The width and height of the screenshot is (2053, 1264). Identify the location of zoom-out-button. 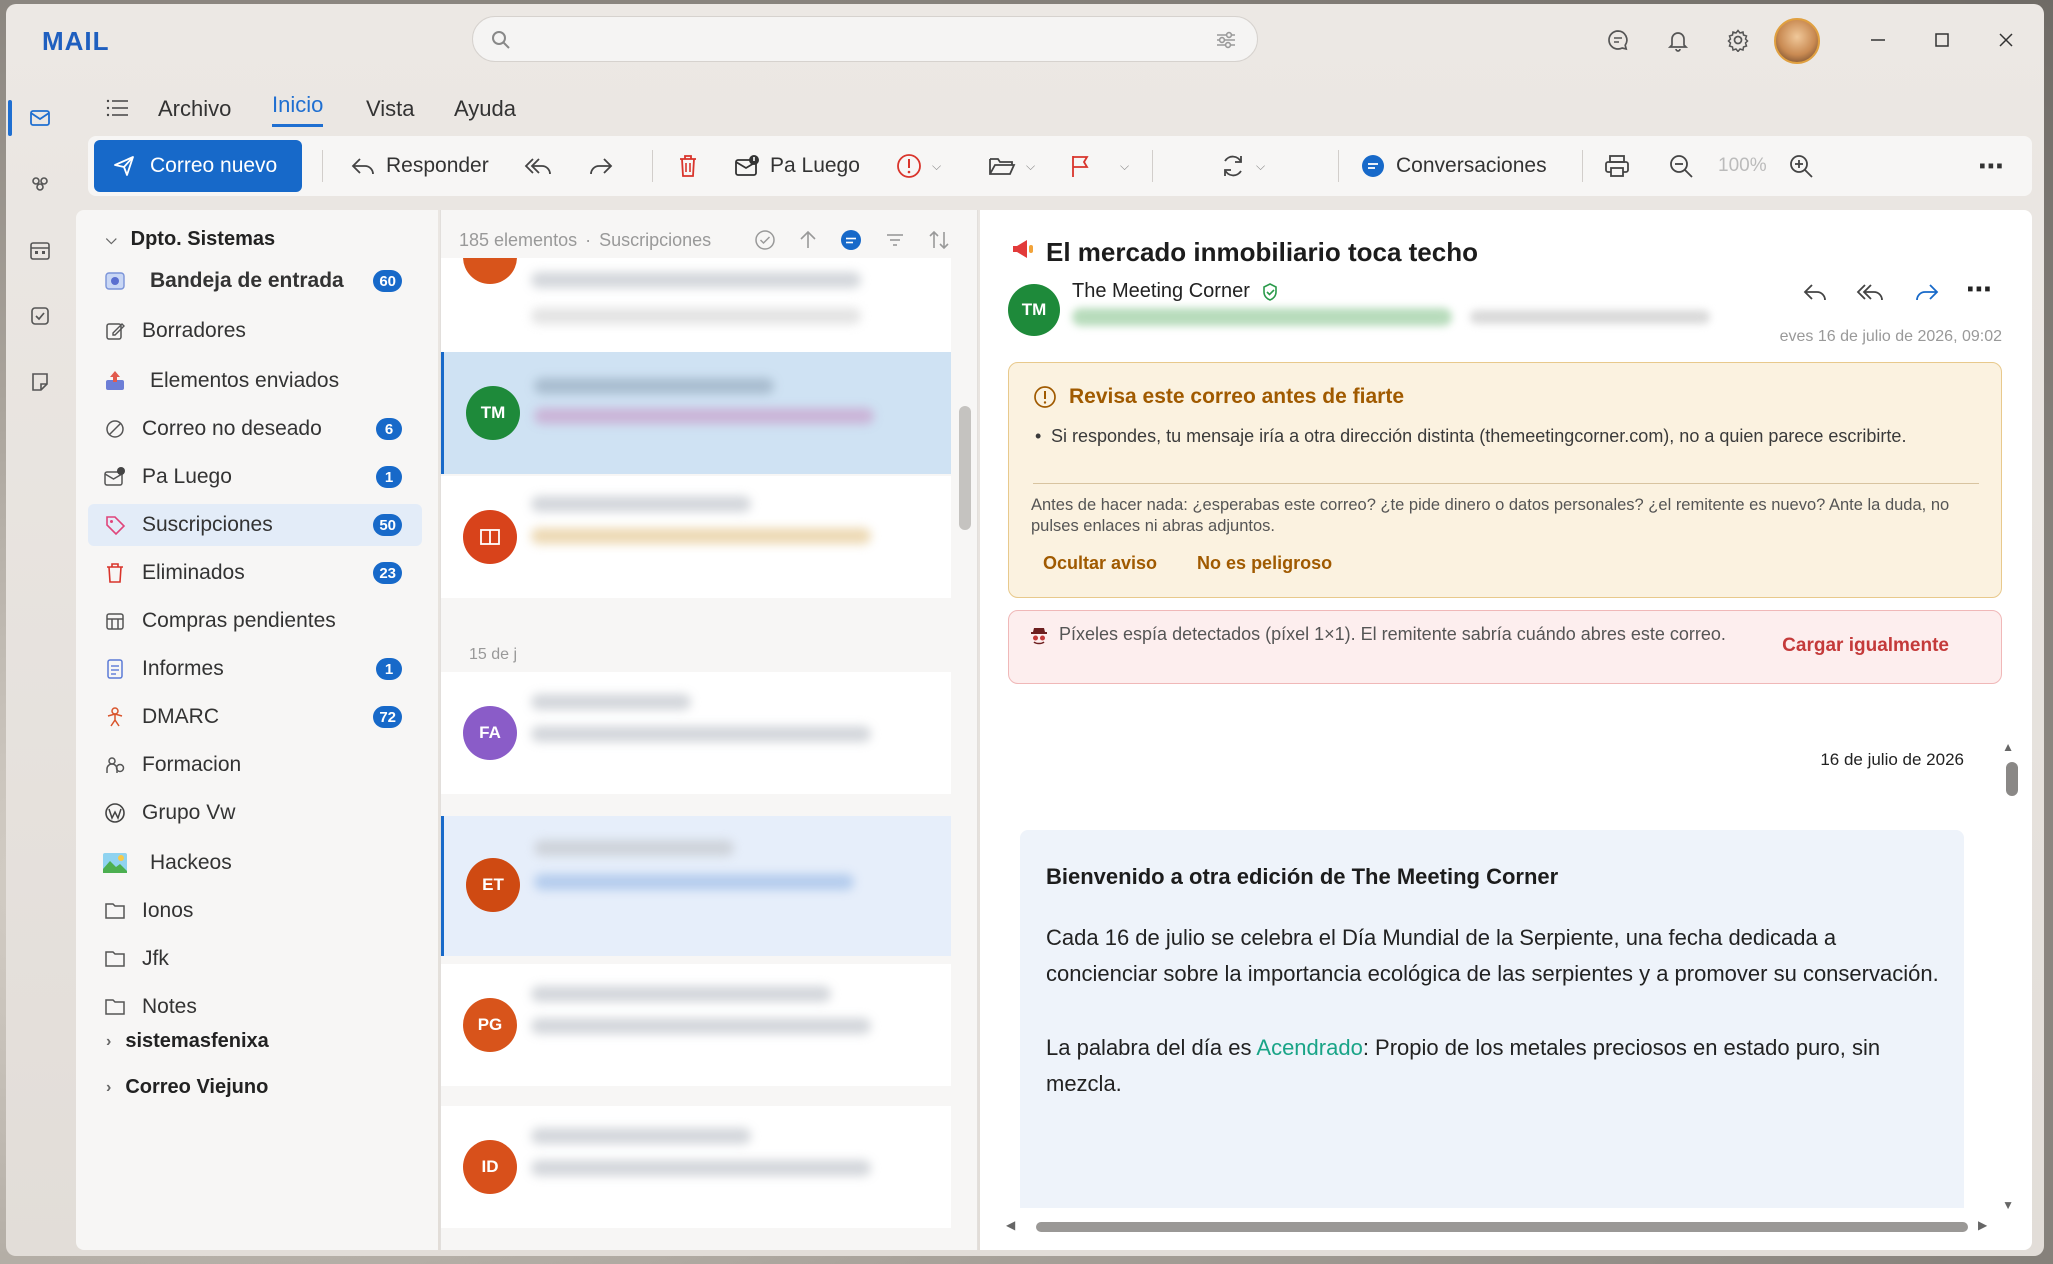
(1681, 166).